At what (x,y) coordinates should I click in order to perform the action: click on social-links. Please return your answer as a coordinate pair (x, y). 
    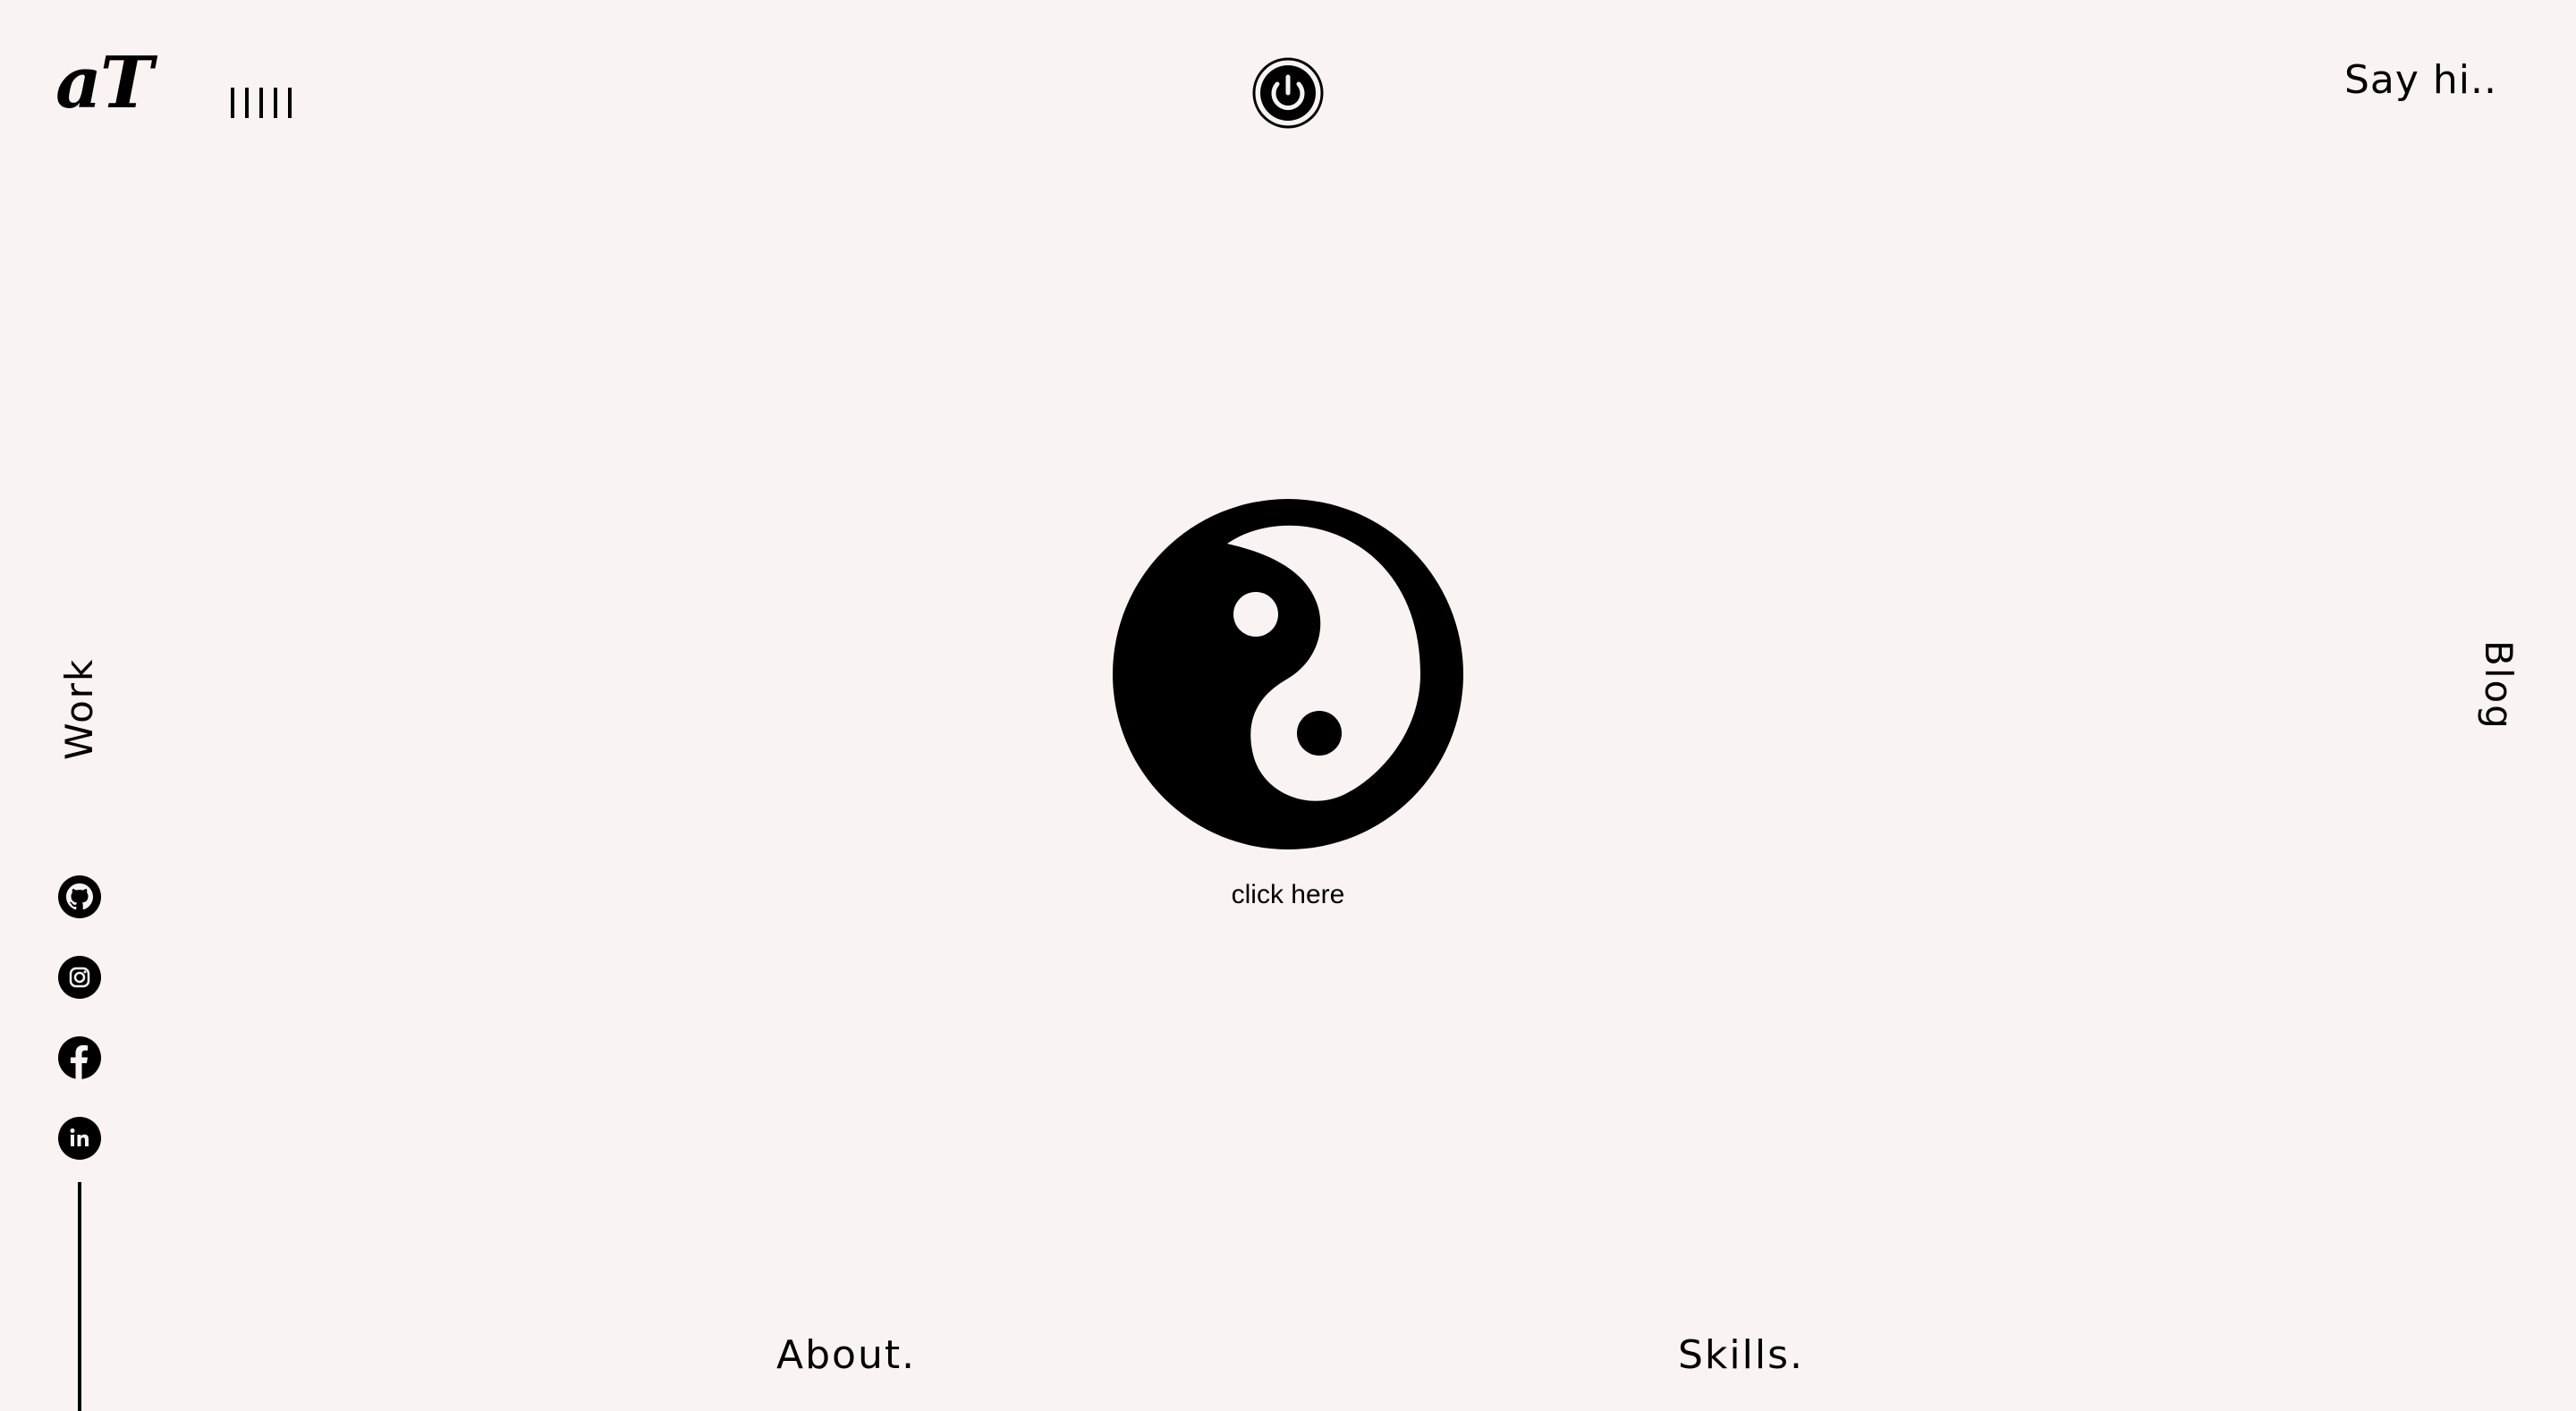
    Looking at the image, I should click on (79, 1018).